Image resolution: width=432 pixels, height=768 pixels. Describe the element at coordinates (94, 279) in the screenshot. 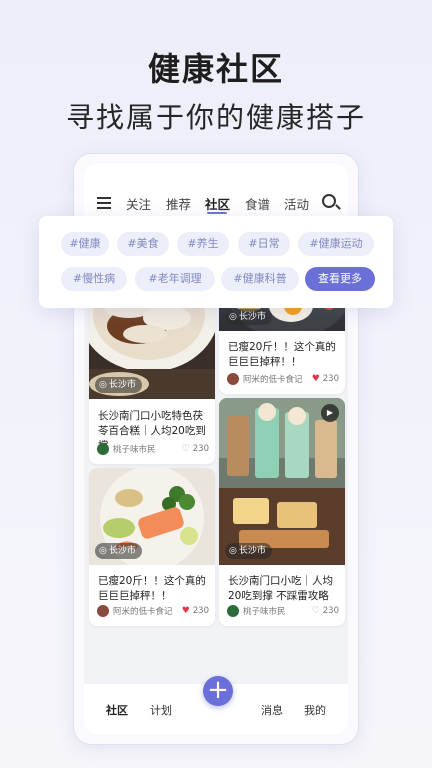

I see `tag-chronic-disease: #慢性病` at that location.